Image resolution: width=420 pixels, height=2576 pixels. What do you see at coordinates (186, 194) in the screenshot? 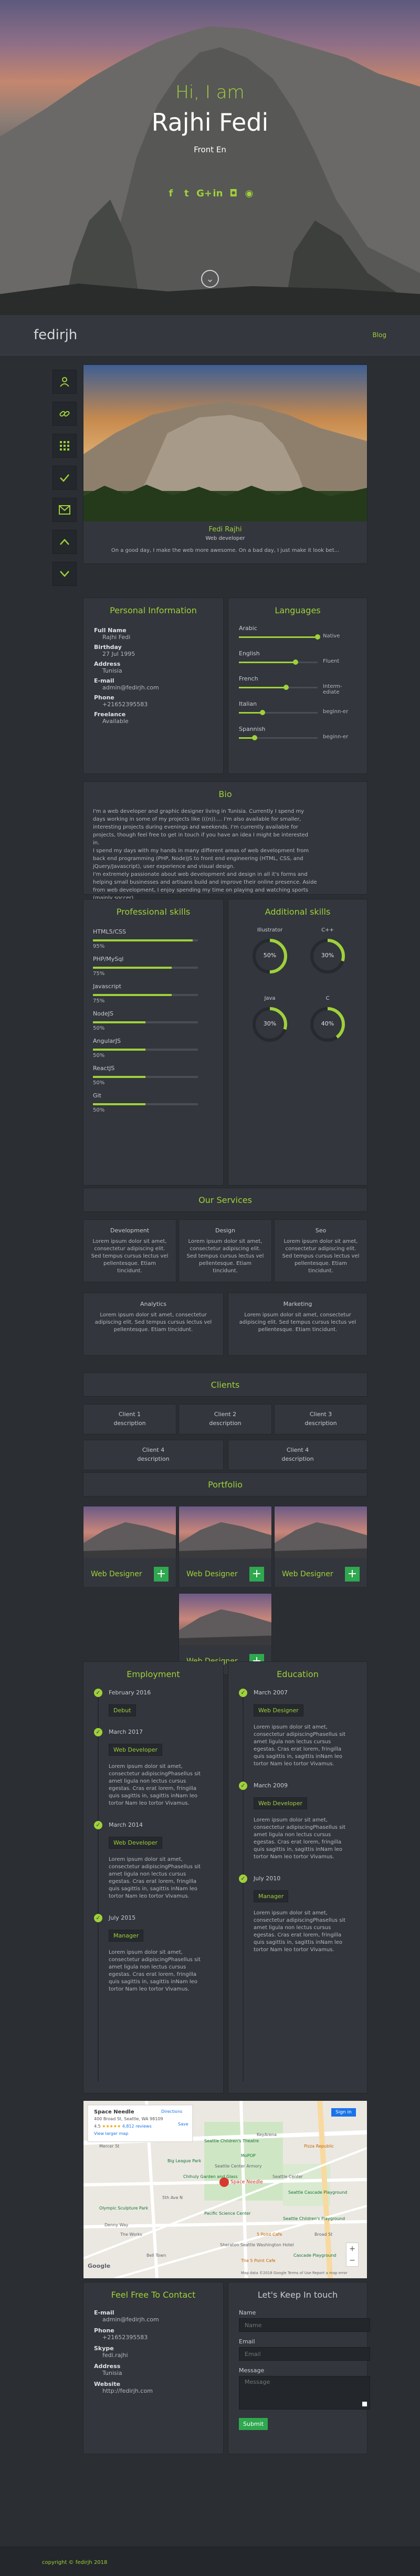
I see `twitter-icon: t` at bounding box center [186, 194].